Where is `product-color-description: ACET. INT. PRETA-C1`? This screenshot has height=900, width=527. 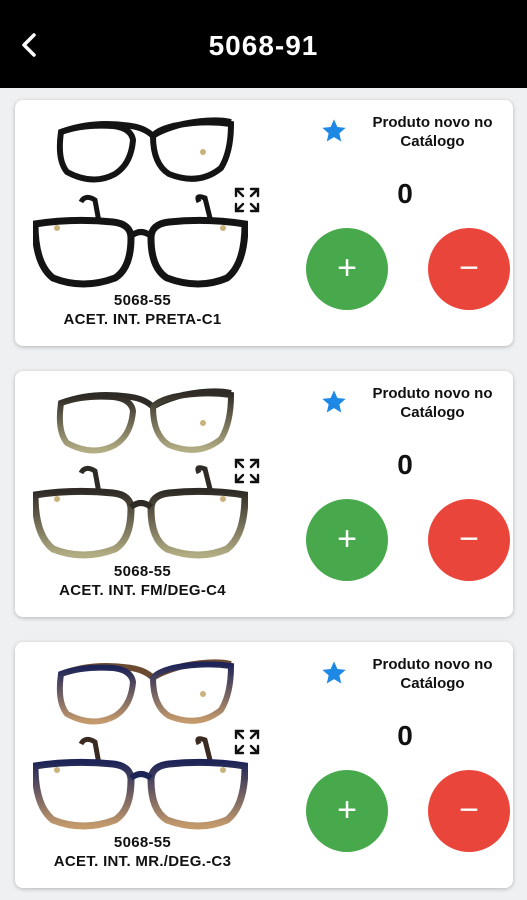
product-color-description: ACET. INT. PRETA-C1 is located at coordinates (142, 319).